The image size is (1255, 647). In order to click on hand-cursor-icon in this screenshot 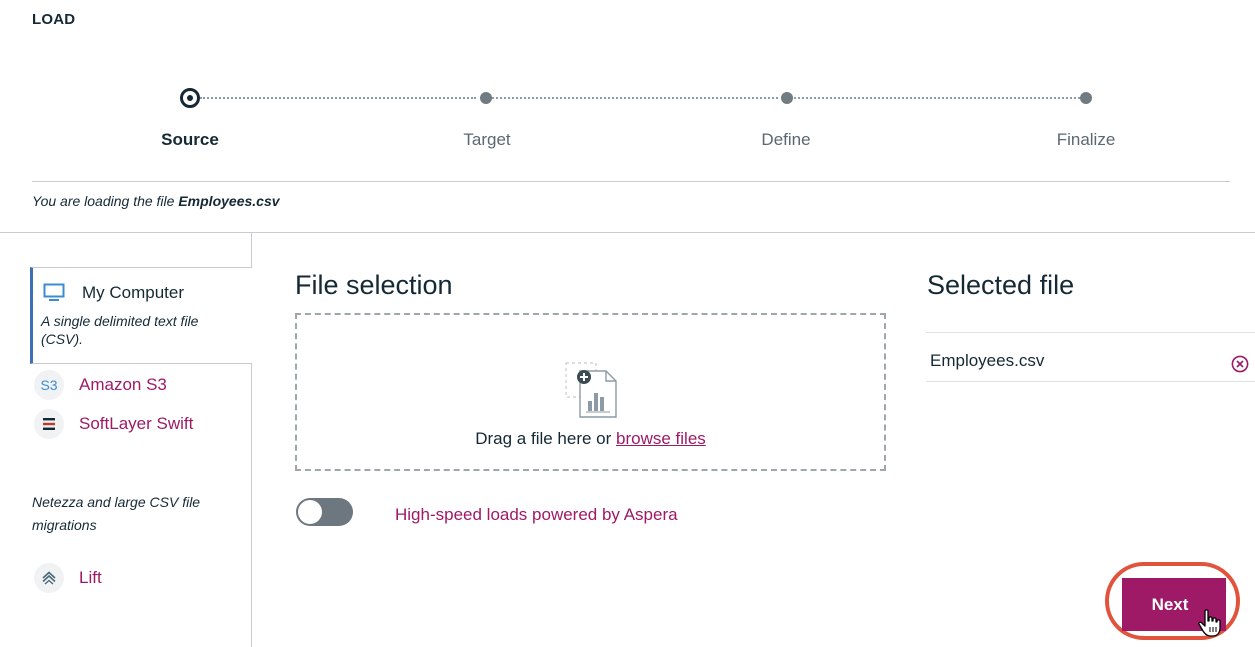, I will do `click(1209, 623)`.